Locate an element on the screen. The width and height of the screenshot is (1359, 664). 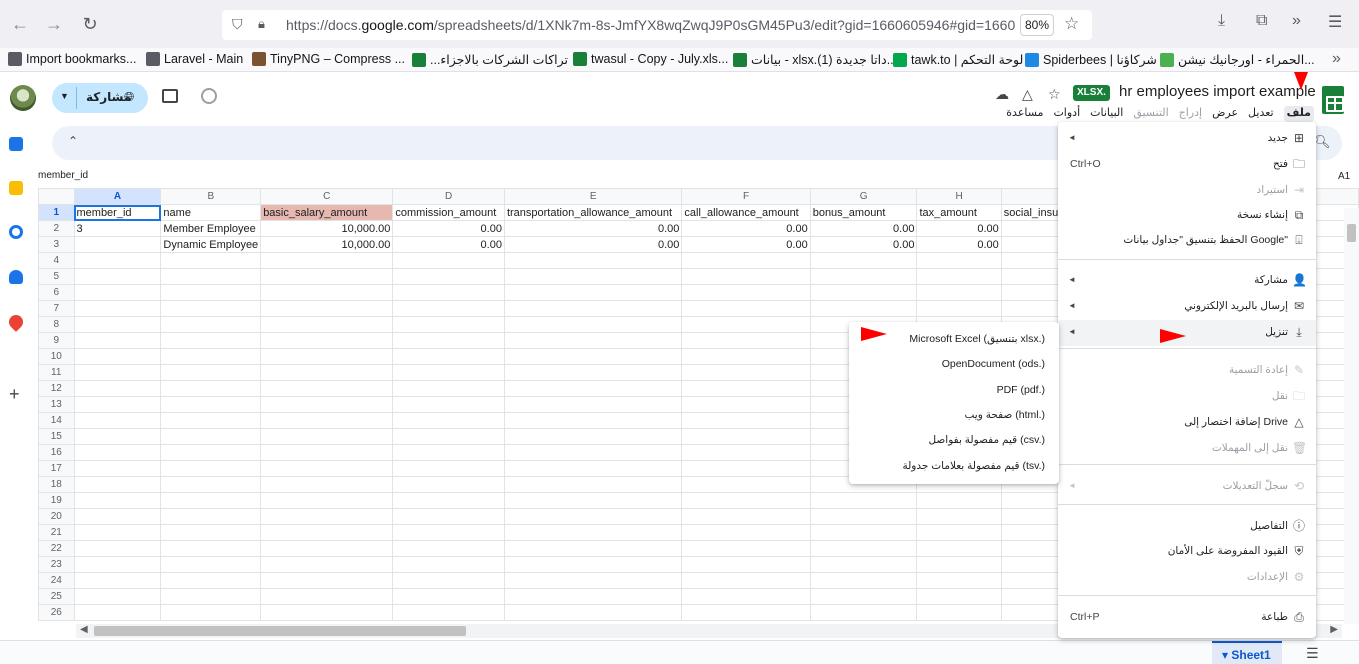
all-sheets-icon: ☰ is located at coordinates (1312, 653).